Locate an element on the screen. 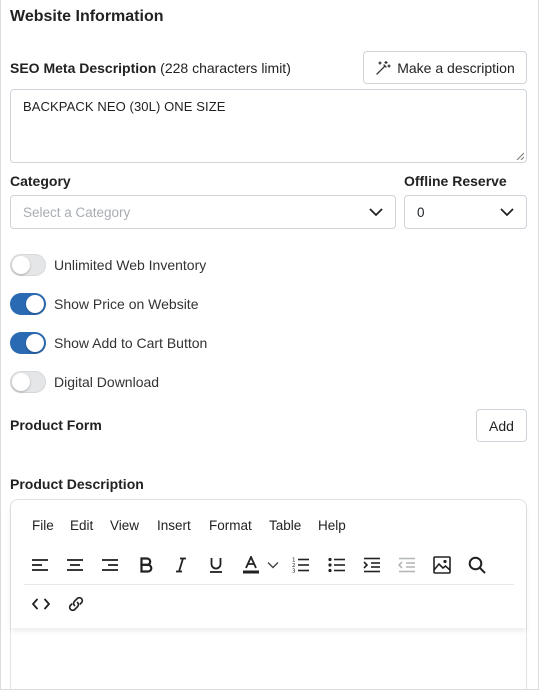  menu-help: Help is located at coordinates (332, 525).